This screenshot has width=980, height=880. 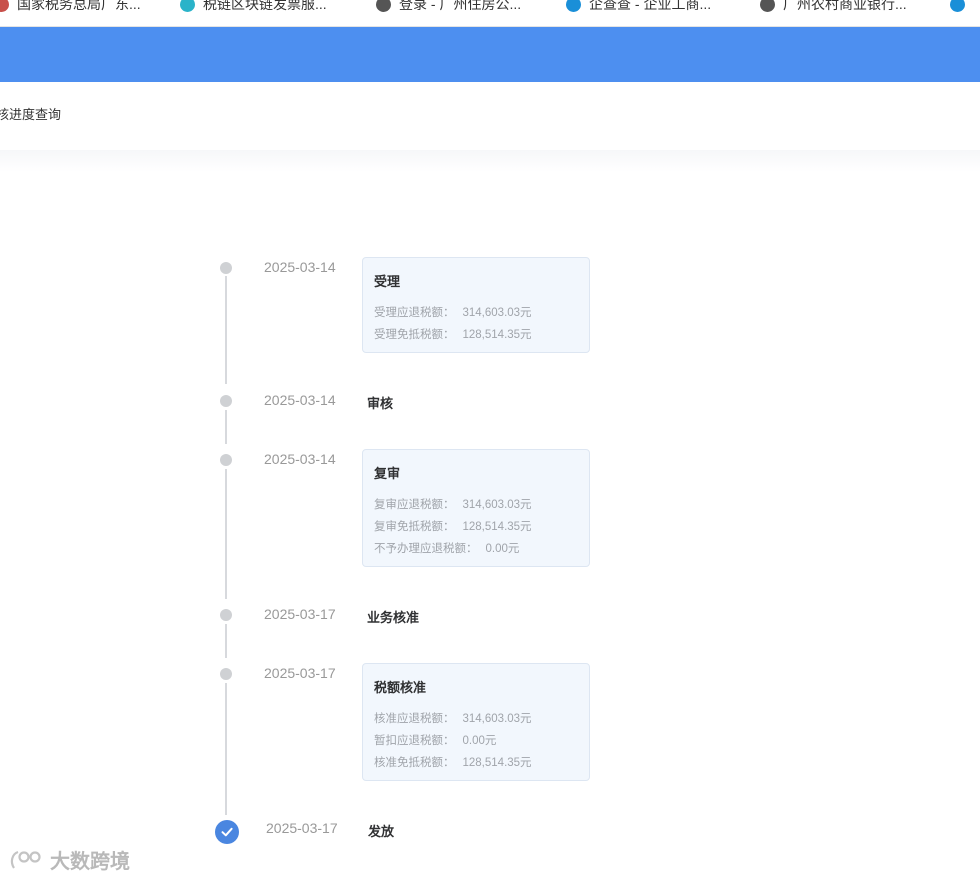 I want to click on card-detail-line: 不予办理应退税额： 0.00元, so click(x=446, y=548).